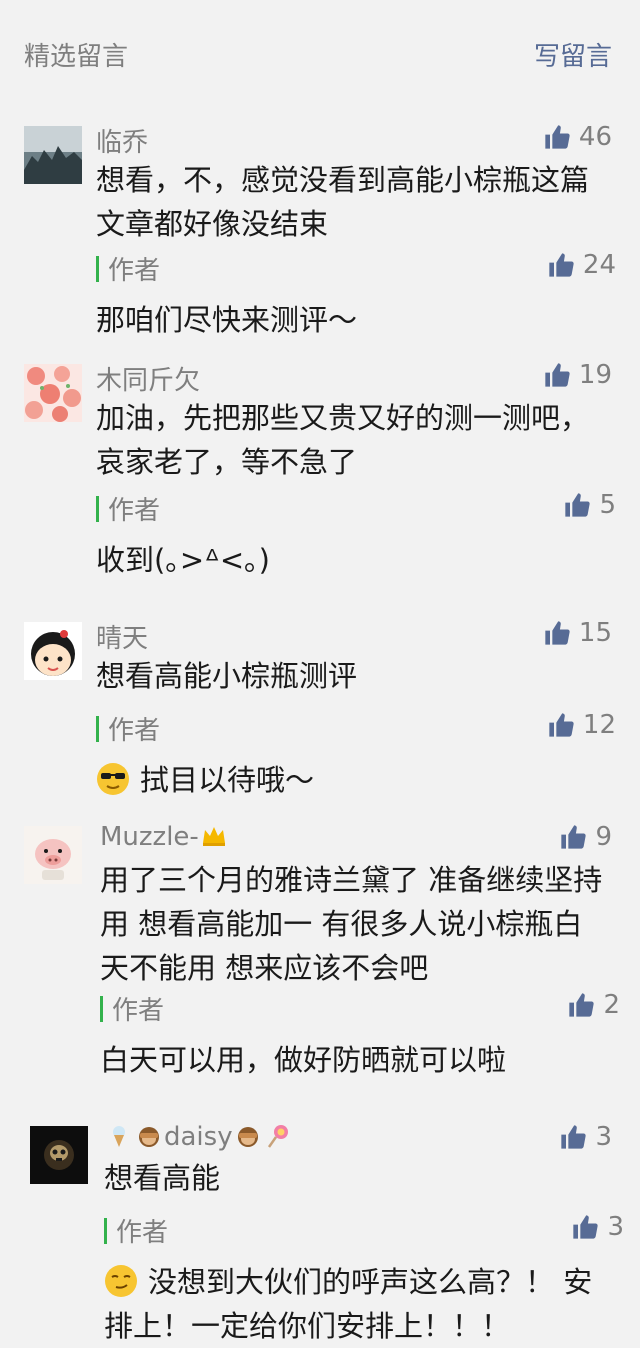  I want to click on comment-nickname: daisy, so click(198, 1137).